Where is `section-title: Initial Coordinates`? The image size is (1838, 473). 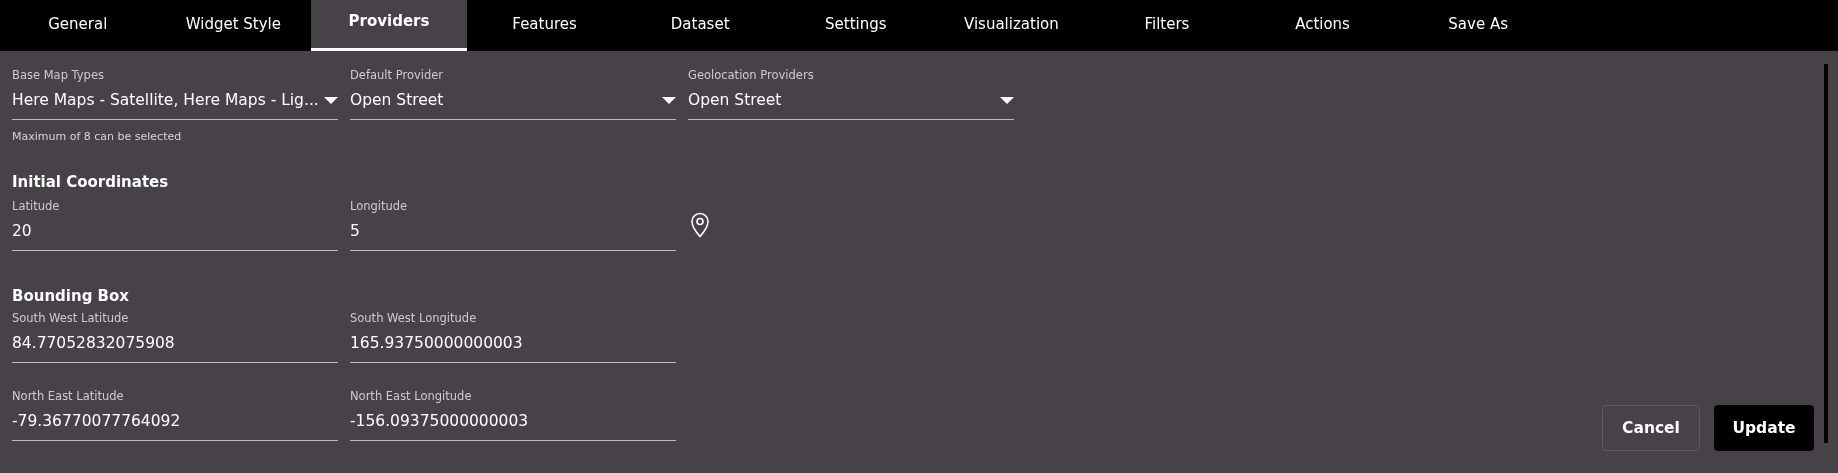
section-title: Initial Coordinates is located at coordinates (91, 182).